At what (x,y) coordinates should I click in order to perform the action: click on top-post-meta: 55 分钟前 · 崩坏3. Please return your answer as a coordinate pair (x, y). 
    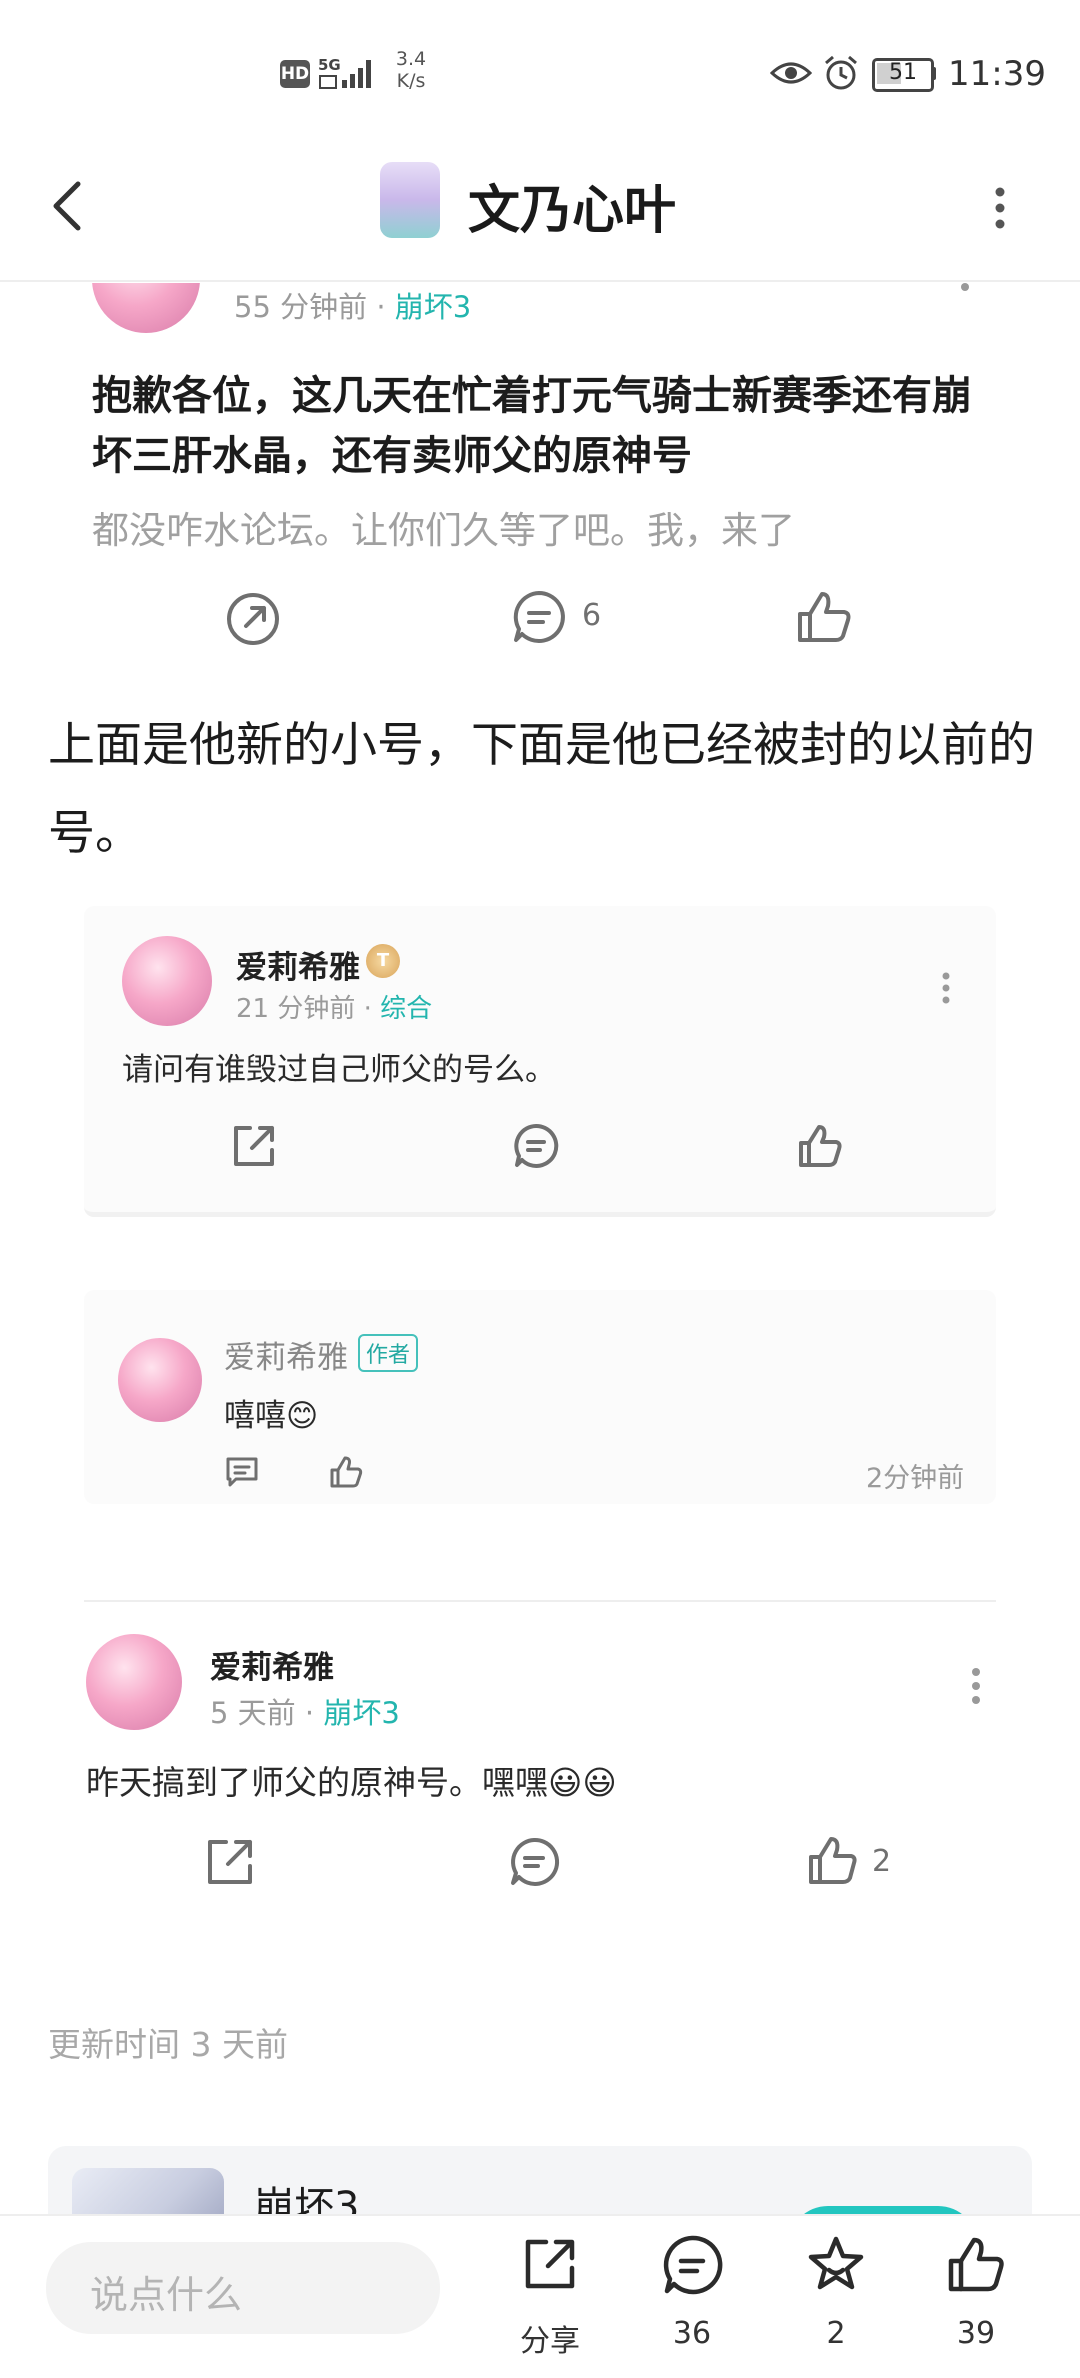
    Looking at the image, I should click on (353, 307).